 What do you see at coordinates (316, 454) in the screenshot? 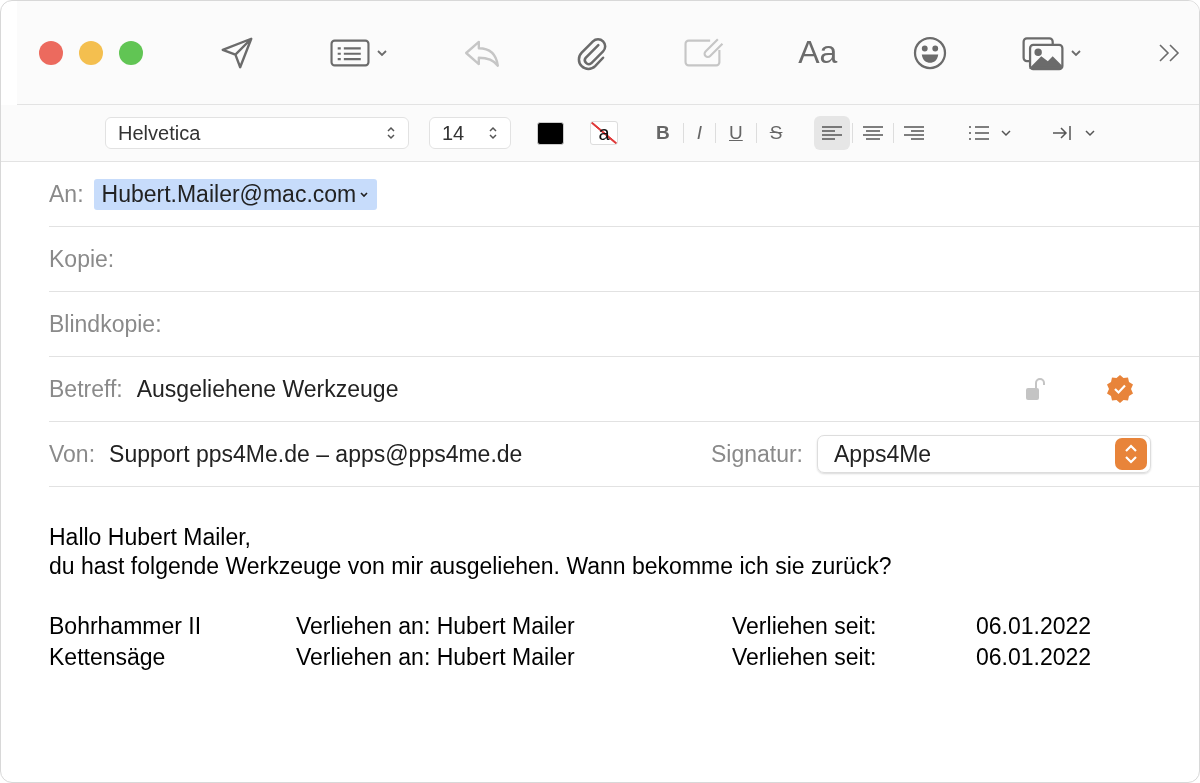
I see `from-value: Support pps4Me.de – apps@pps4me.de` at bounding box center [316, 454].